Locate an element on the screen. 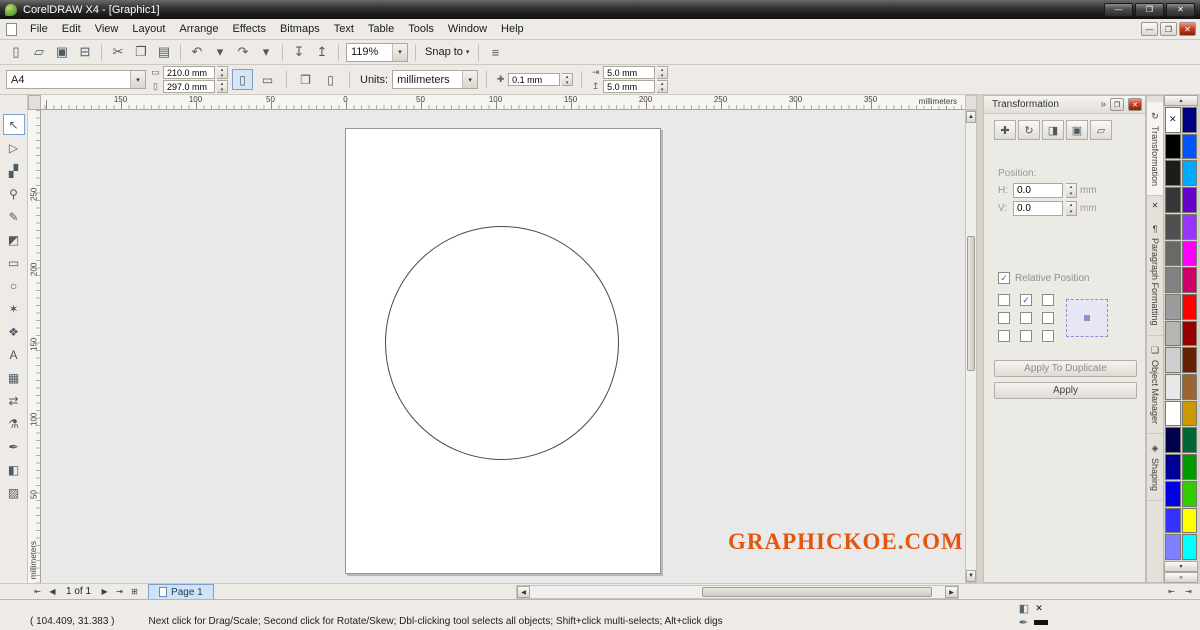  rotate-mode-button: ↻ is located at coordinates (1029, 130).